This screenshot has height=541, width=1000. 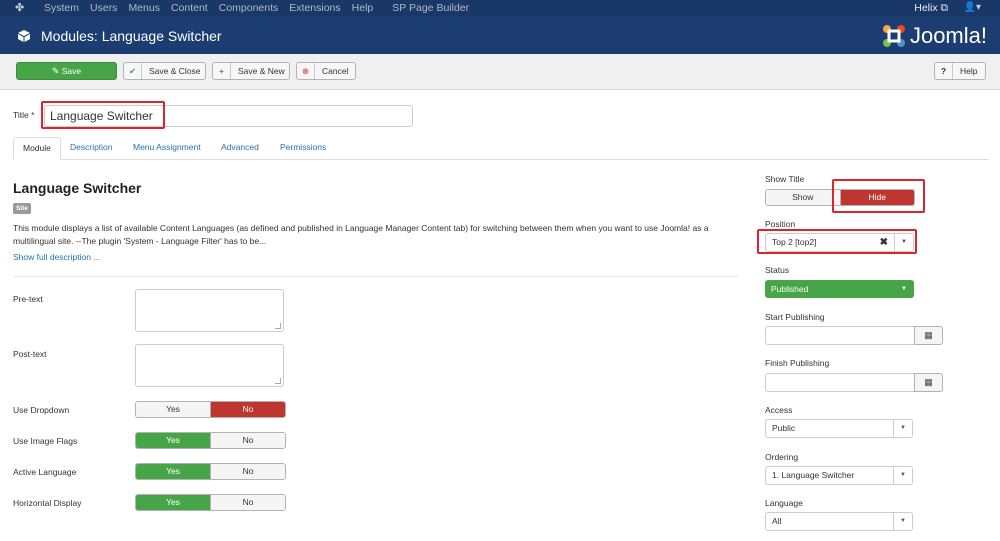 What do you see at coordinates (314, 8) in the screenshot?
I see `menu-extensions: Extensions` at bounding box center [314, 8].